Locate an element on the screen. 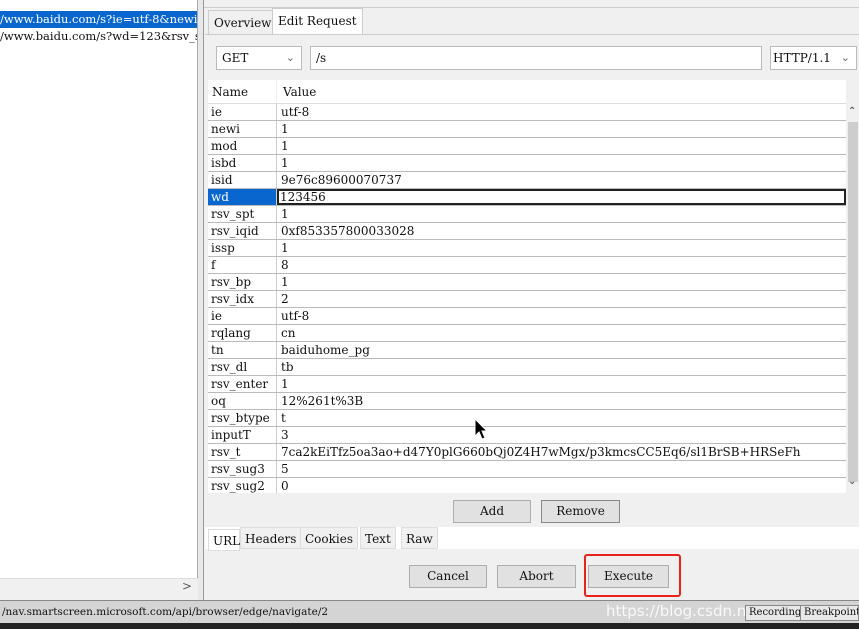  tab-text: Text is located at coordinates (378, 538).